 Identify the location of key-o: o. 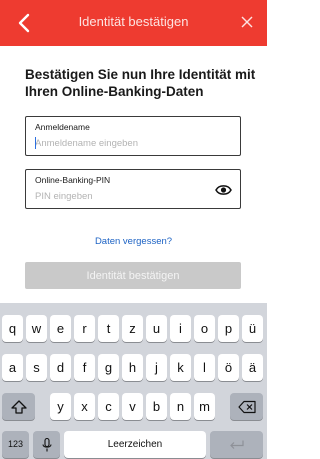
(204, 328).